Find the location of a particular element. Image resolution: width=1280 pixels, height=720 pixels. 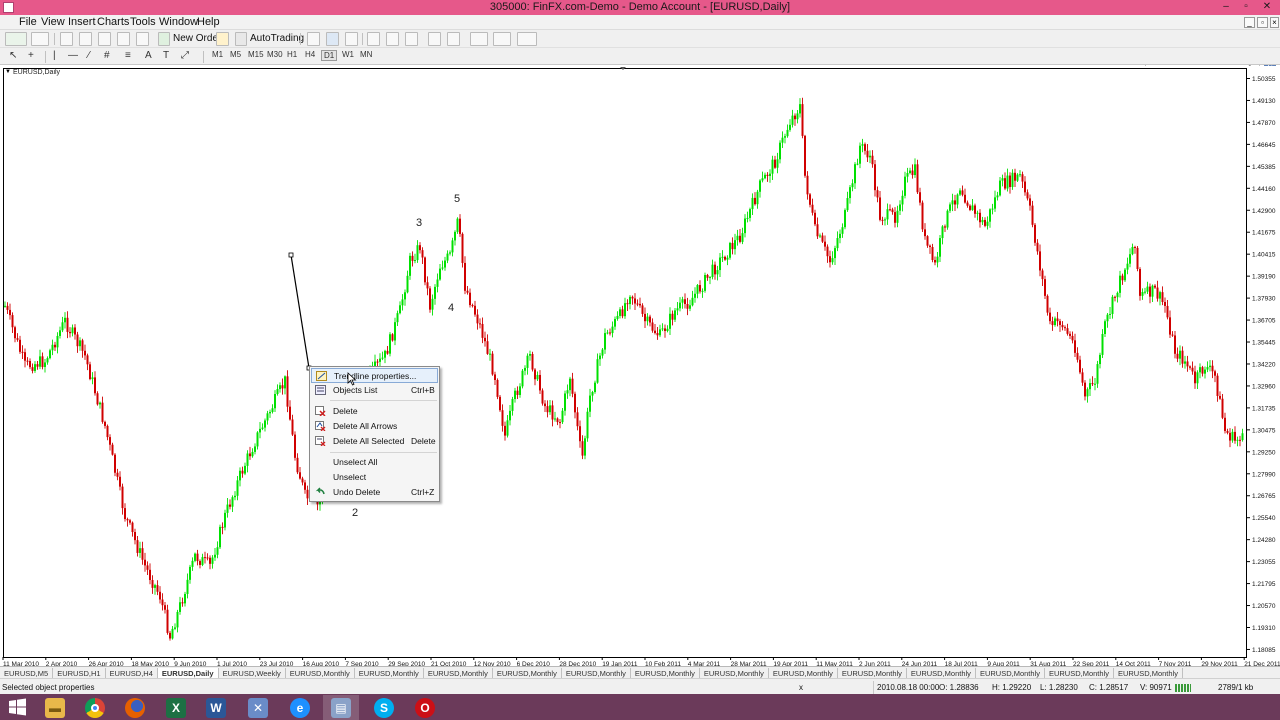

opera-icon: O is located at coordinates (425, 707).